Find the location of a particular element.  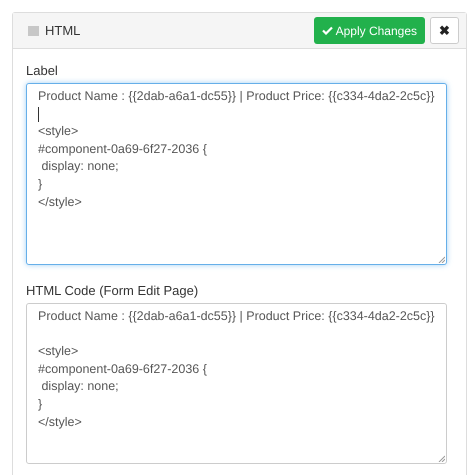

field-label: HTML Code (Form Edit Page) is located at coordinates (113, 291).